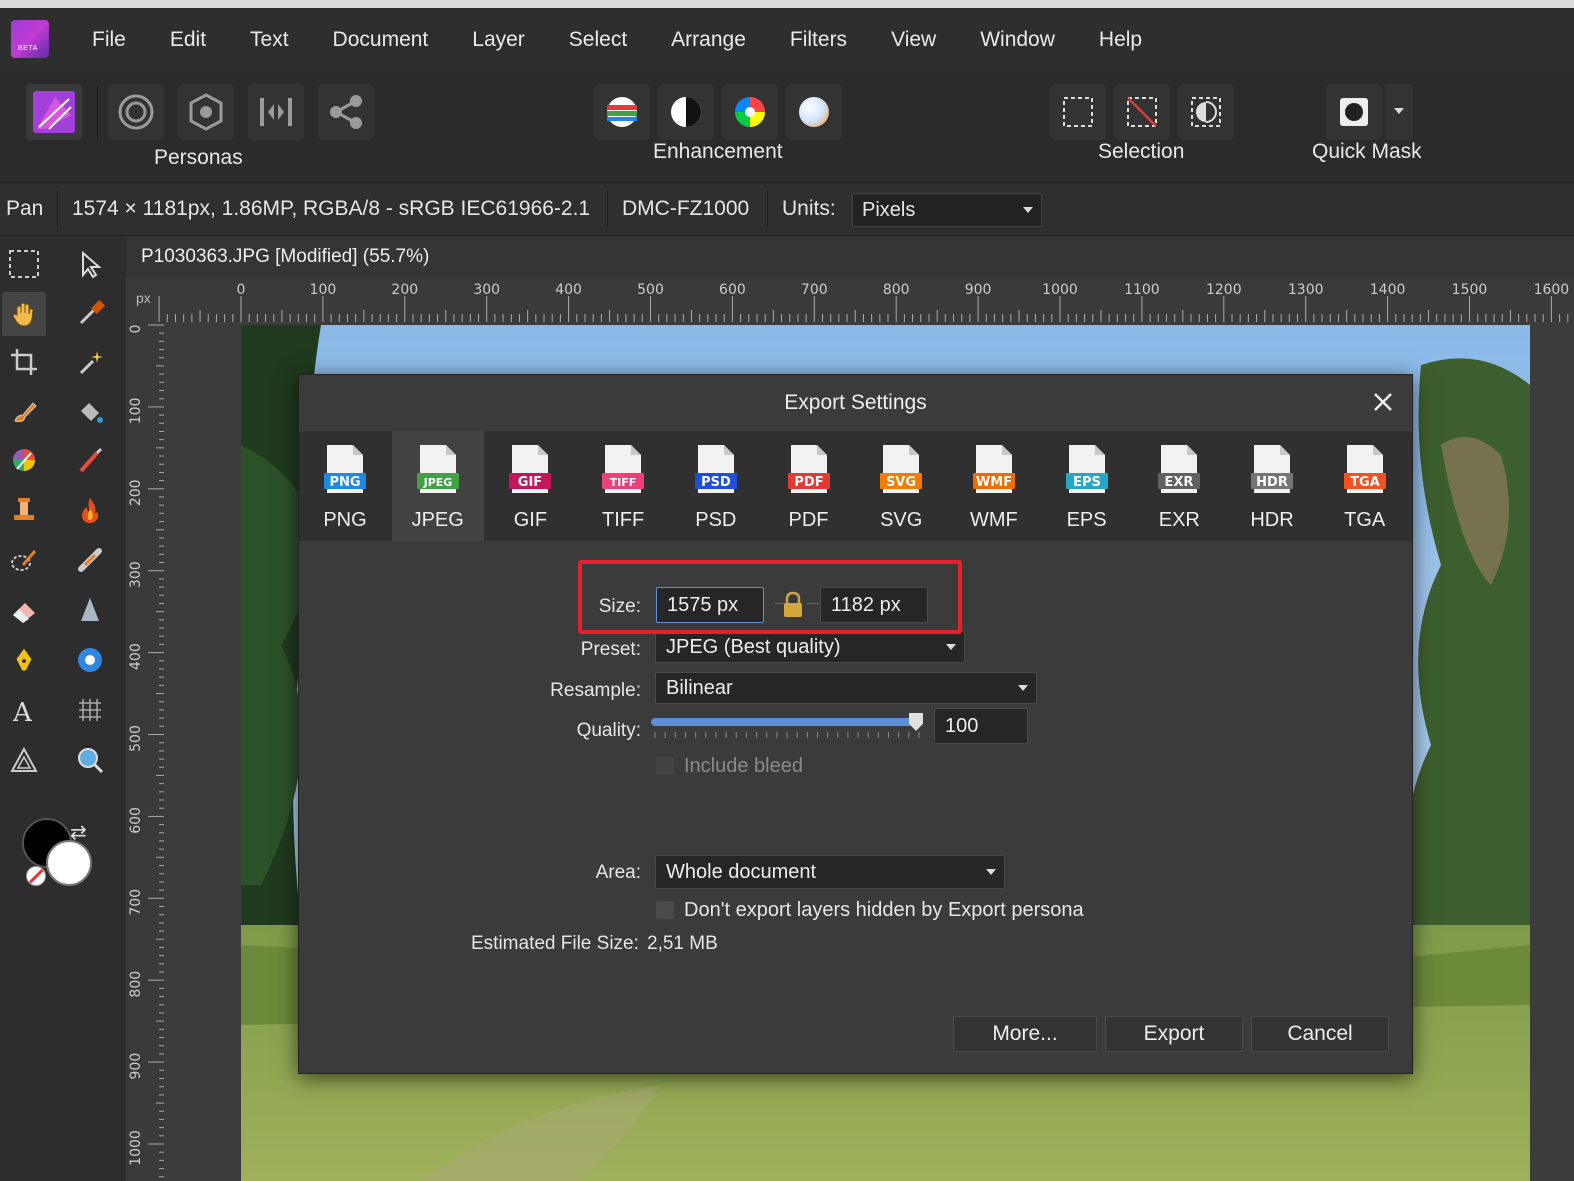 This screenshot has height=1181, width=1574. What do you see at coordinates (381, 40) in the screenshot?
I see `menu-document: Document` at bounding box center [381, 40].